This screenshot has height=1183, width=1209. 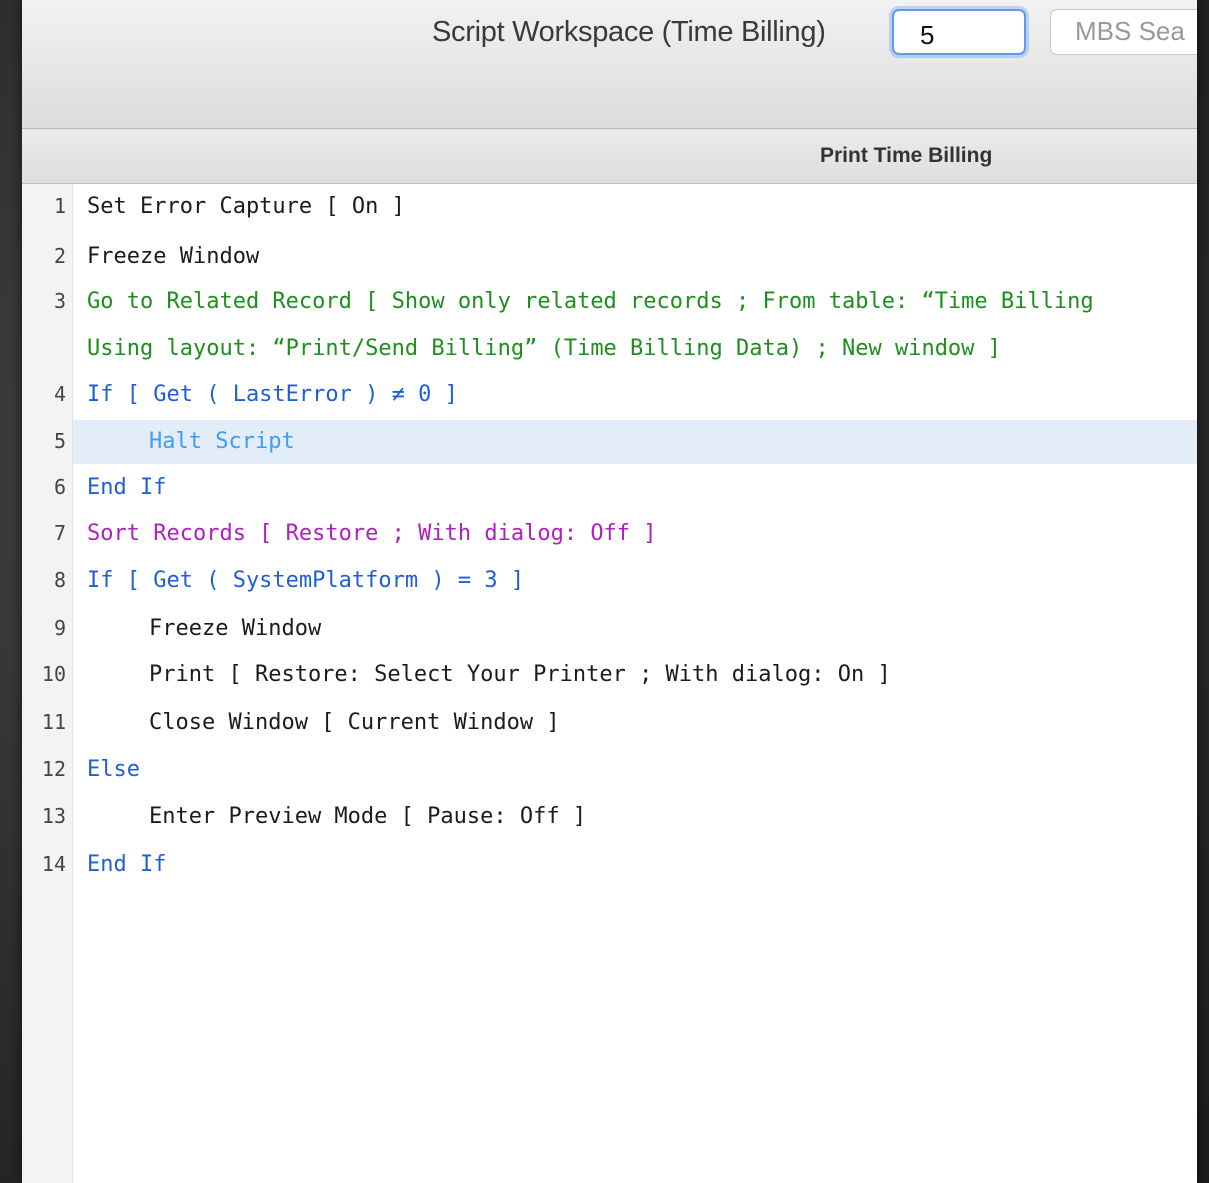 What do you see at coordinates (59, 301) in the screenshot?
I see `line-number: 3` at bounding box center [59, 301].